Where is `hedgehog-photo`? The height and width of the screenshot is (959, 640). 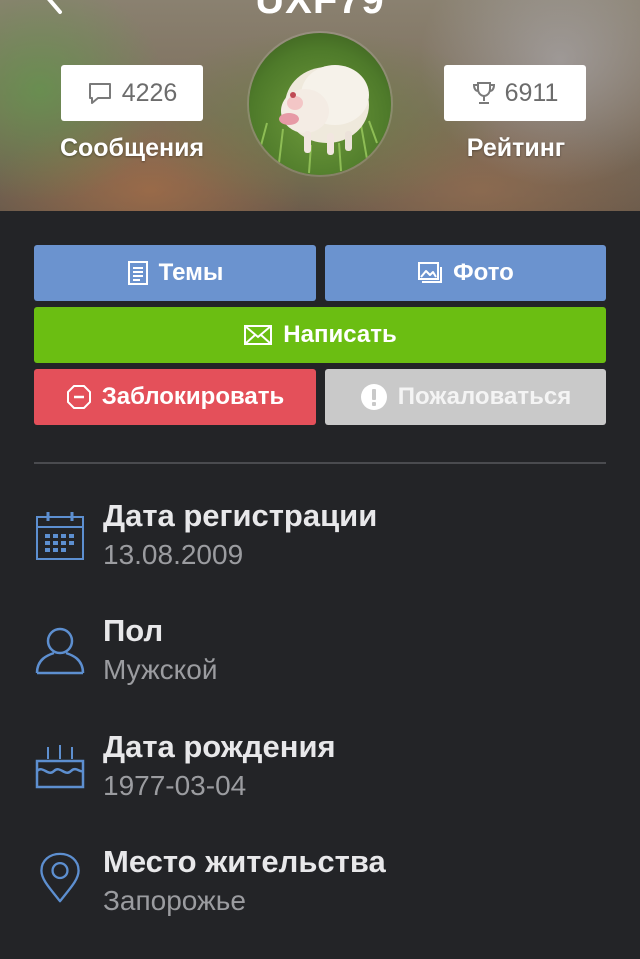
hedgehog-photo is located at coordinates (320, 104).